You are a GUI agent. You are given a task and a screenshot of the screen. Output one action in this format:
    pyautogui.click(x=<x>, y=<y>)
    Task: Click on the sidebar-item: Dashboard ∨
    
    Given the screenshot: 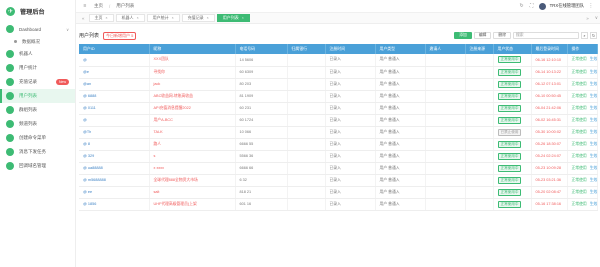 What is the action you would take?
    pyautogui.click(x=37, y=29)
    